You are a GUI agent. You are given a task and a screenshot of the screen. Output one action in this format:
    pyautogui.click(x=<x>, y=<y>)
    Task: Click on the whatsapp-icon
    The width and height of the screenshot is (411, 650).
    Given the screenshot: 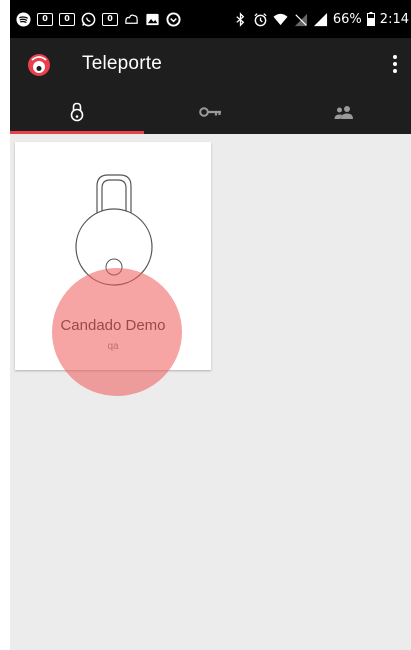 What is the action you would take?
    pyautogui.click(x=88, y=19)
    